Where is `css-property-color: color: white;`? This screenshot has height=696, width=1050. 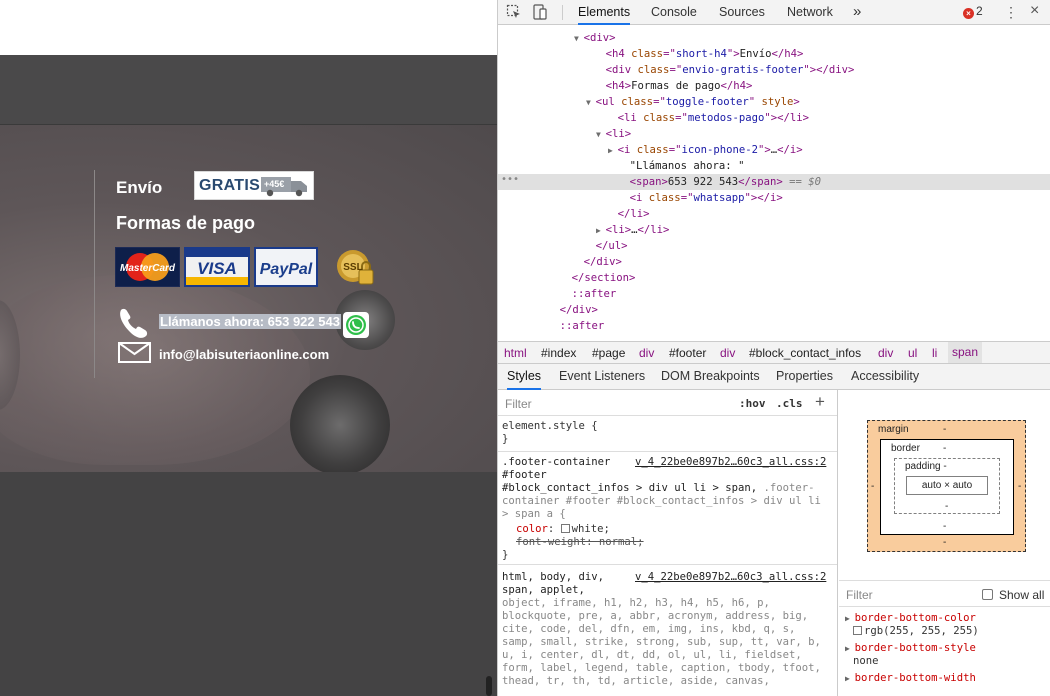
css-property-color: color: white; is located at coordinates (563, 529).